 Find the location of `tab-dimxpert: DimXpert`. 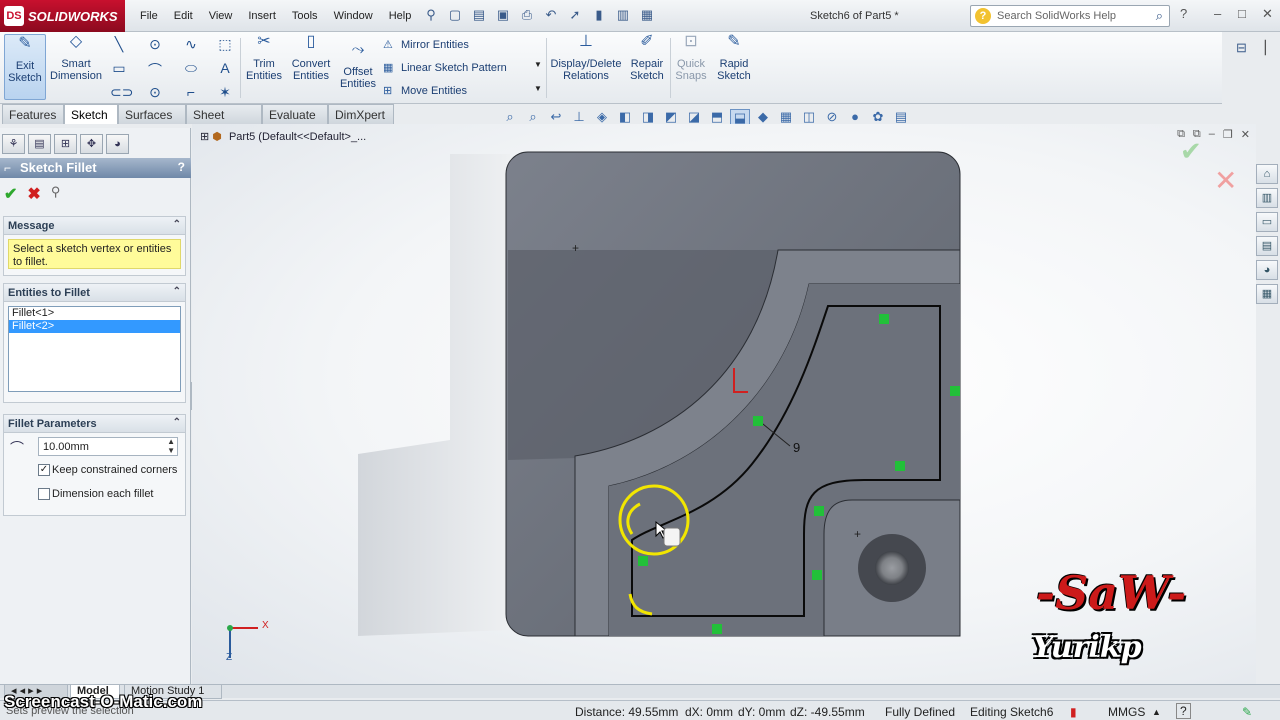

tab-dimxpert: DimXpert is located at coordinates (361, 114).